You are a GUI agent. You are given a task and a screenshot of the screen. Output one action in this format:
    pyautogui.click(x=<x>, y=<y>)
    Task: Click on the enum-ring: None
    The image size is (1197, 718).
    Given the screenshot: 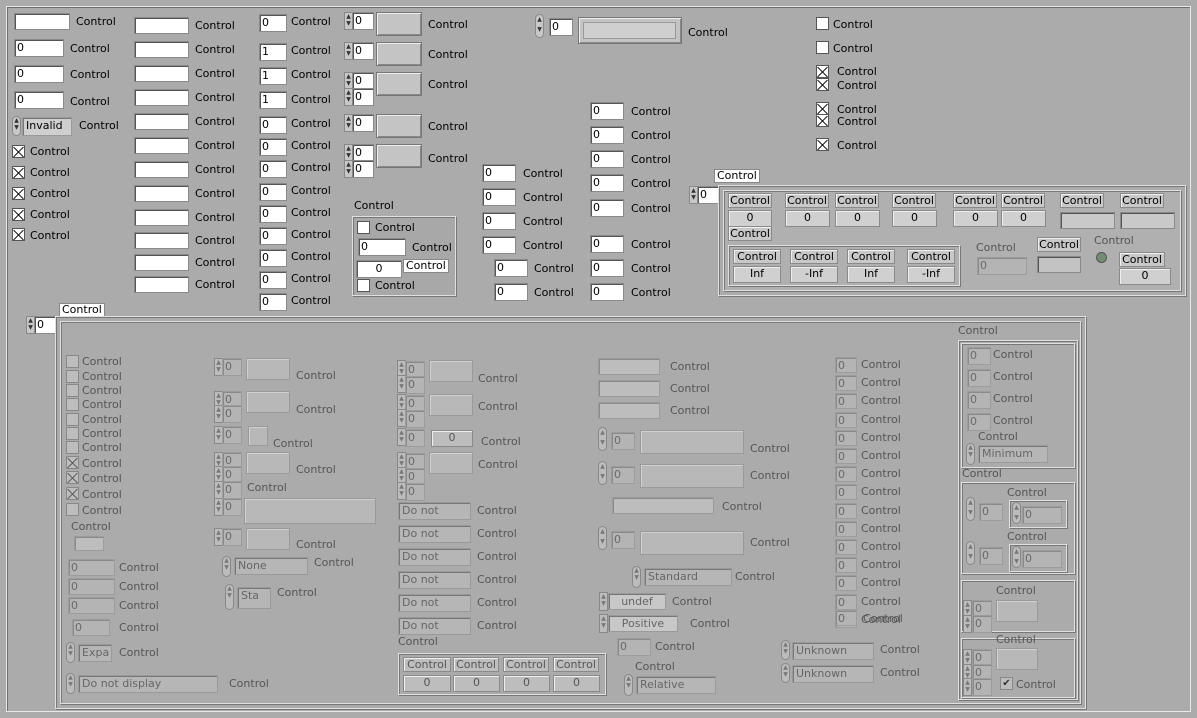 What is the action you would take?
    pyautogui.click(x=271, y=566)
    